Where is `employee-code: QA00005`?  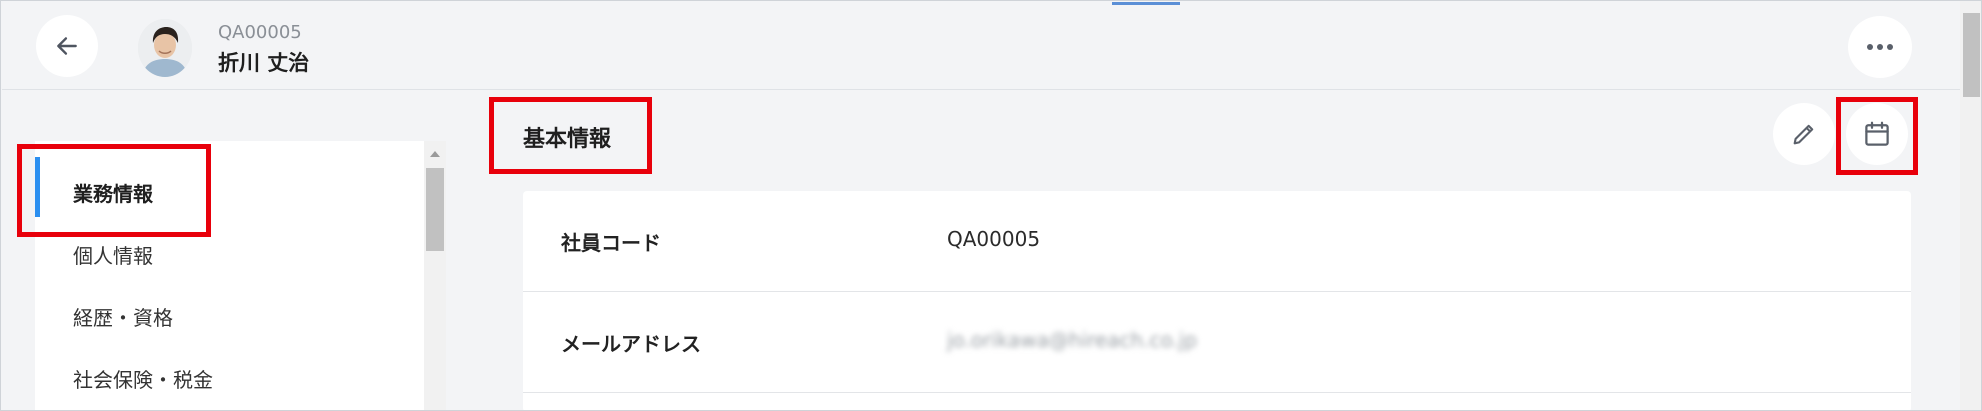
employee-code: QA00005 is located at coordinates (260, 32).